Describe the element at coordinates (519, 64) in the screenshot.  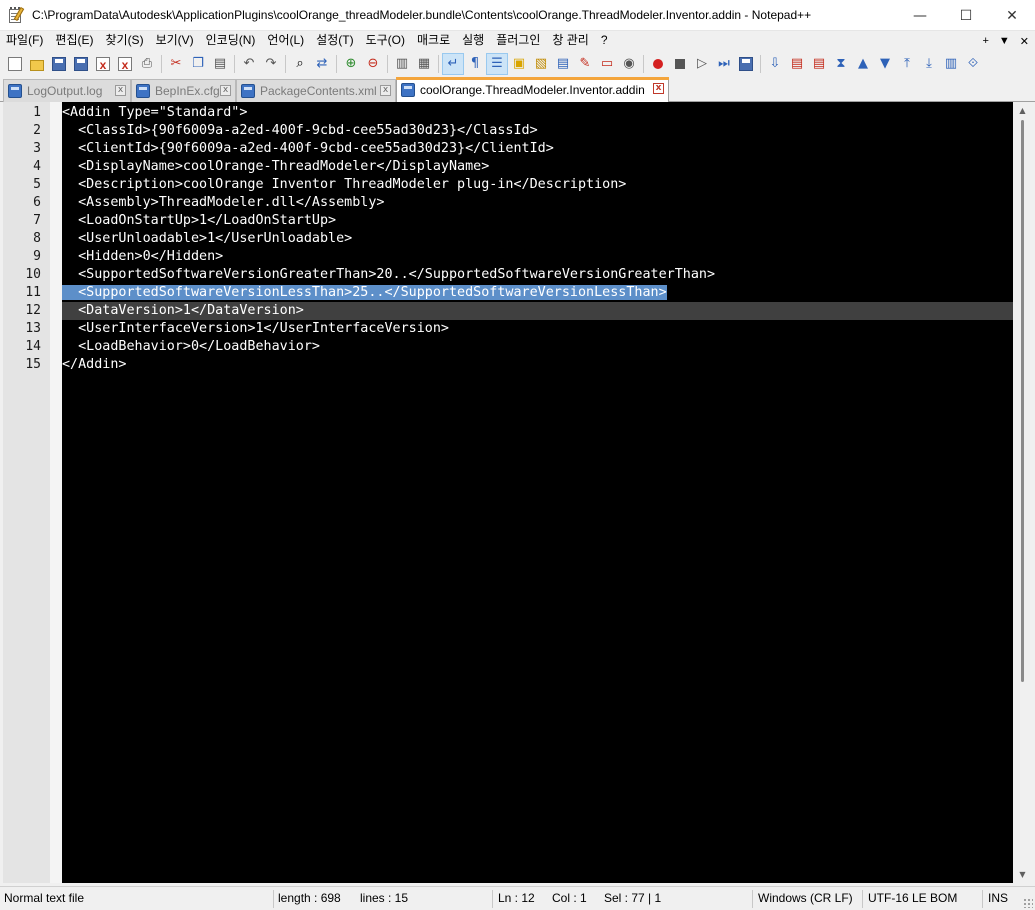
I see `language-udl-button: ▣` at that location.